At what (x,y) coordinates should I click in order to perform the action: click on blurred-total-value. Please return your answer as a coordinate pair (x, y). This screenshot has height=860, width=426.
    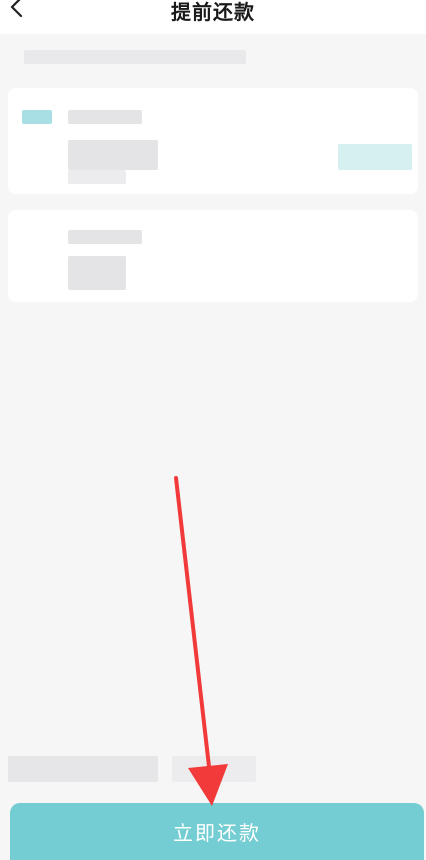
    Looking at the image, I should click on (214, 769).